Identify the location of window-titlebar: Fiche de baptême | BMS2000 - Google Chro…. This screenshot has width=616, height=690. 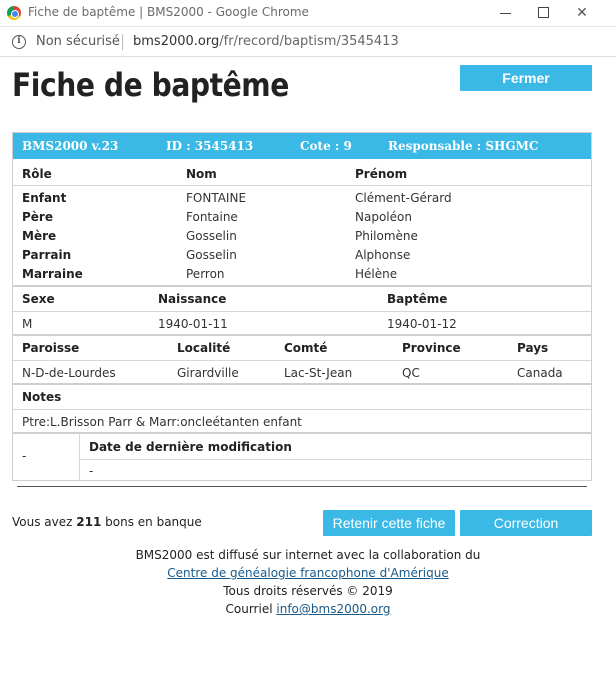
(308, 13).